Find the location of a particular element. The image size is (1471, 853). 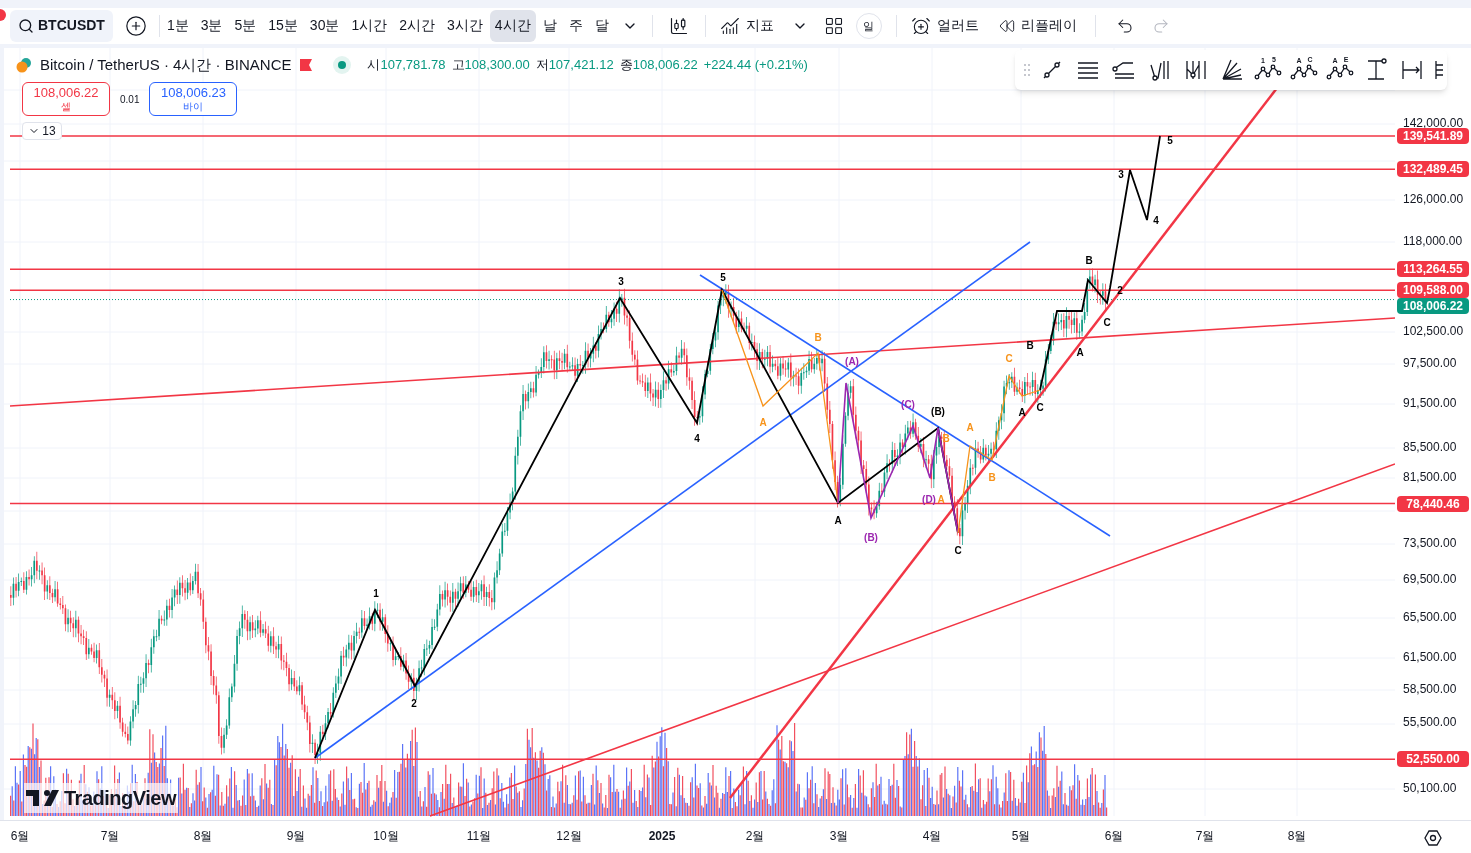

layout-grid-icon is located at coordinates (833, 25).